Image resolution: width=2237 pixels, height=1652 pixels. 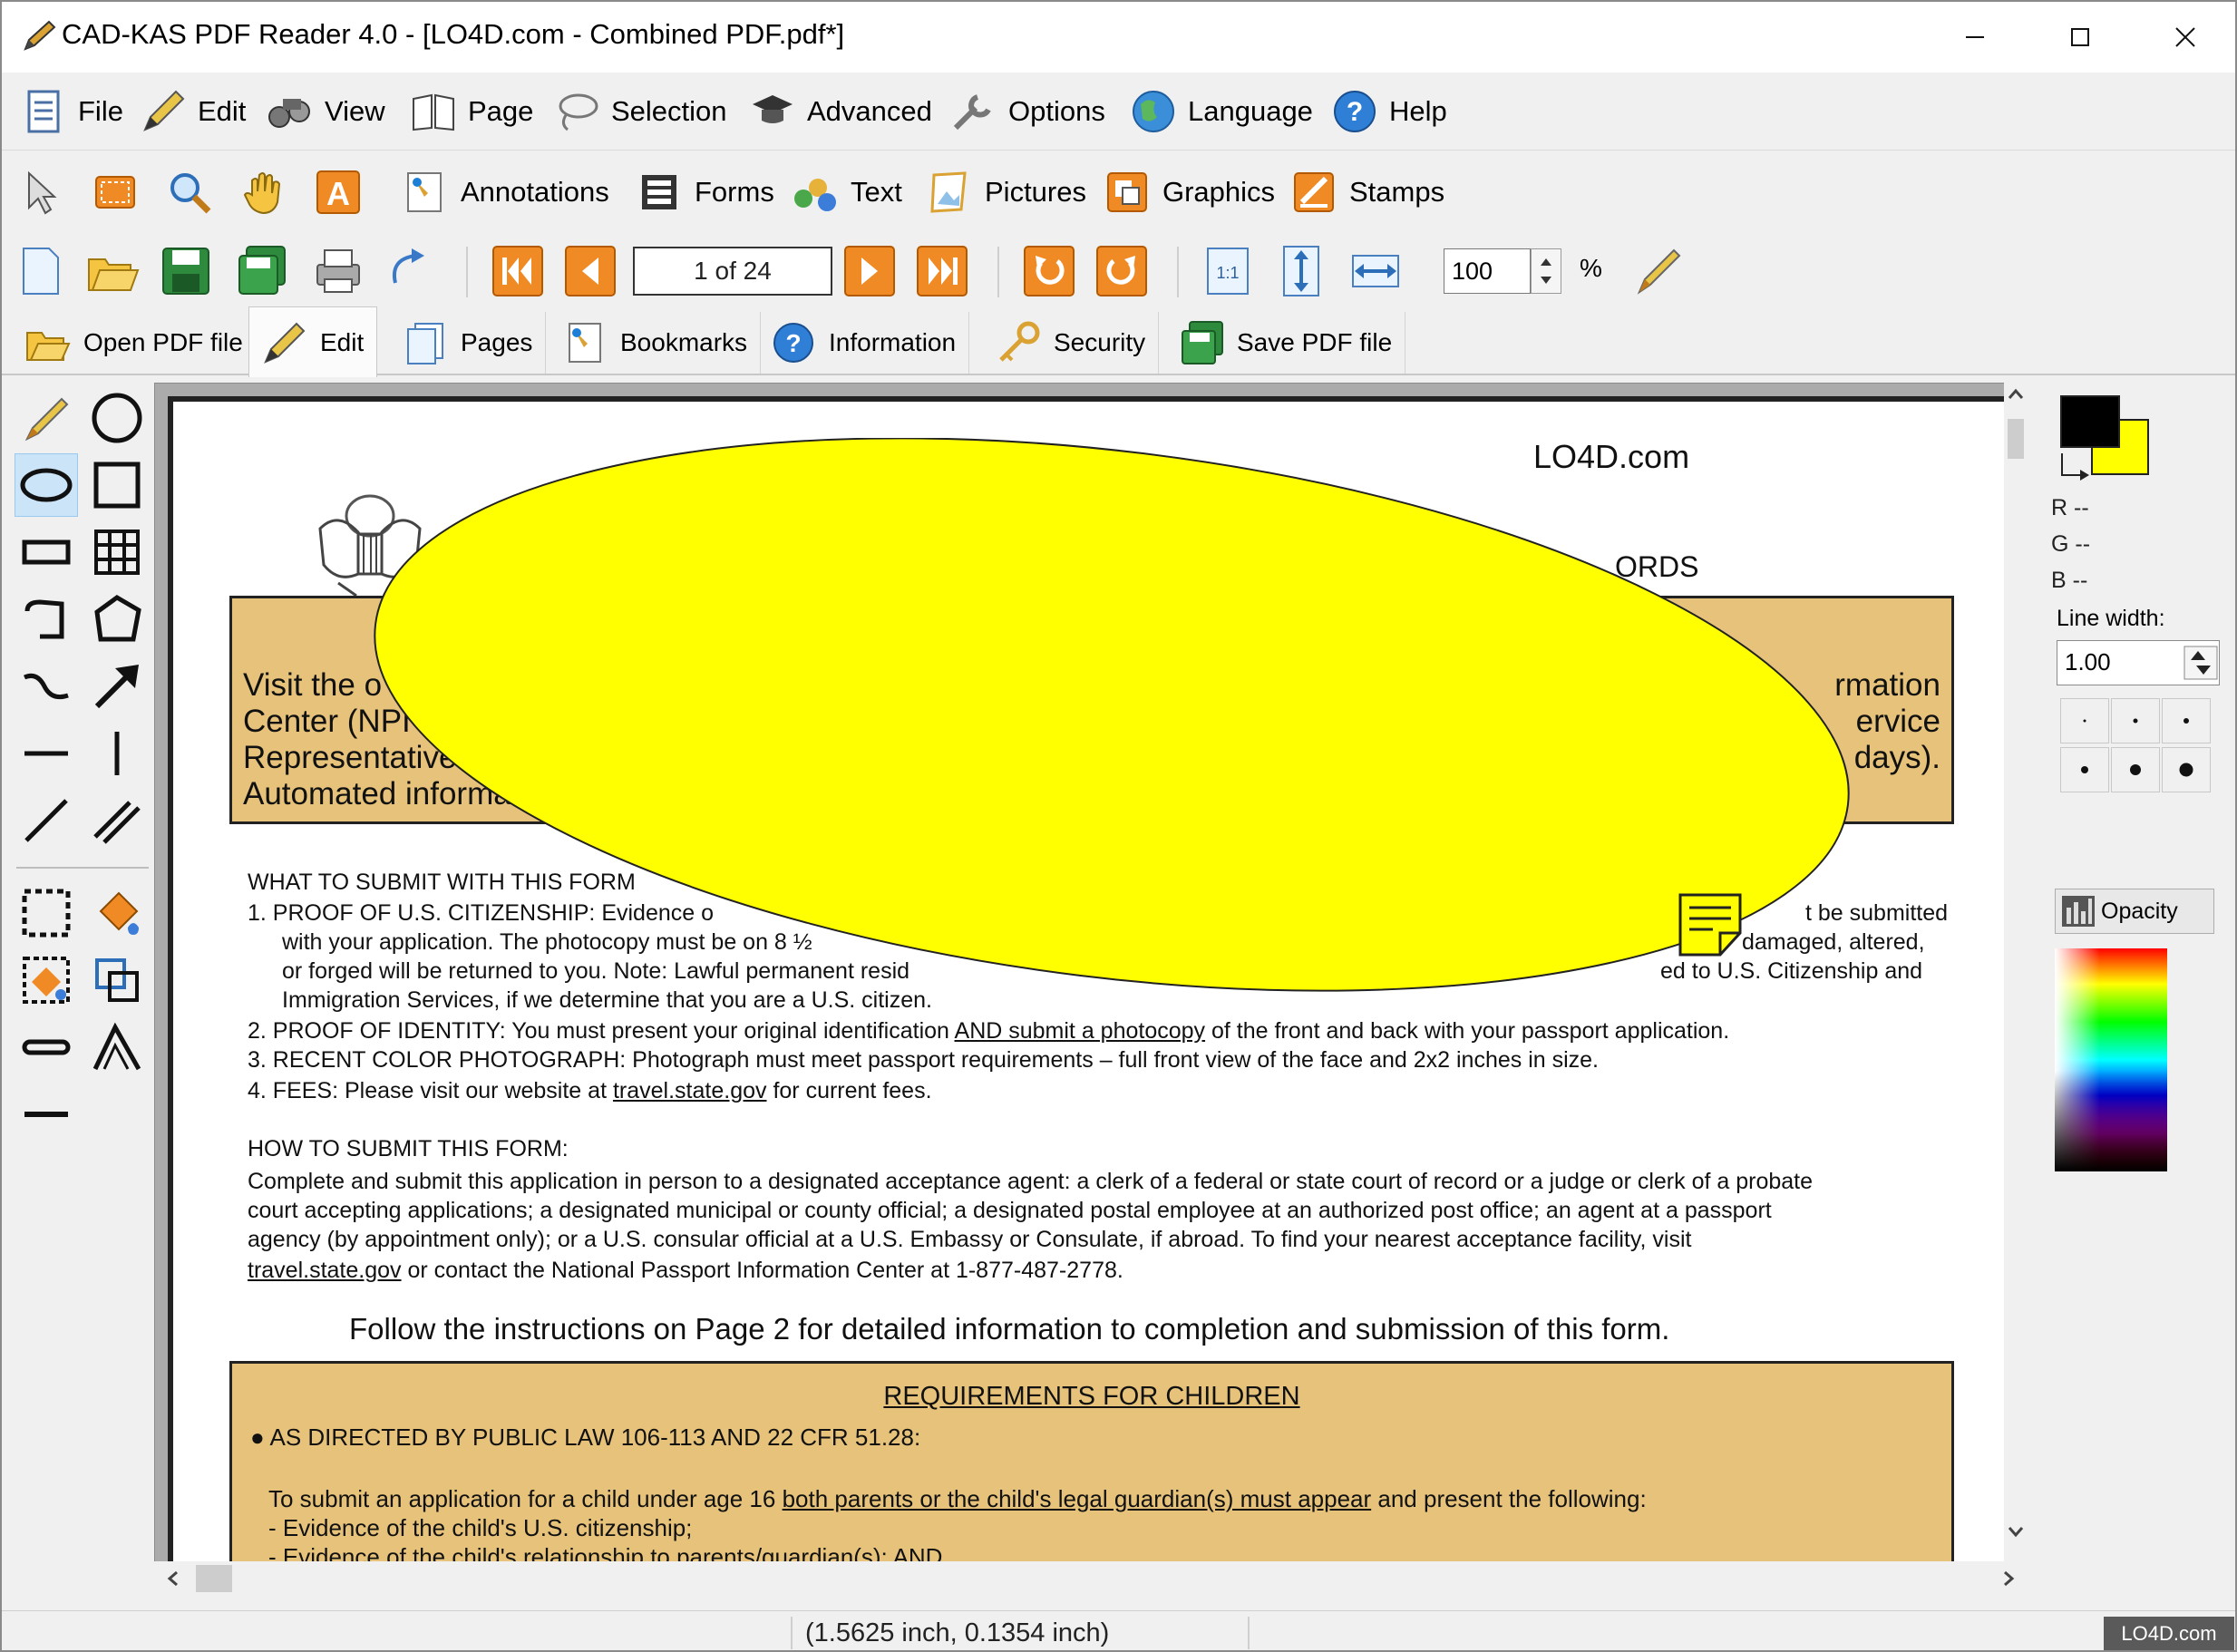 What do you see at coordinates (1091, 1578) in the screenshot?
I see `horizontal-scrollbar` at bounding box center [1091, 1578].